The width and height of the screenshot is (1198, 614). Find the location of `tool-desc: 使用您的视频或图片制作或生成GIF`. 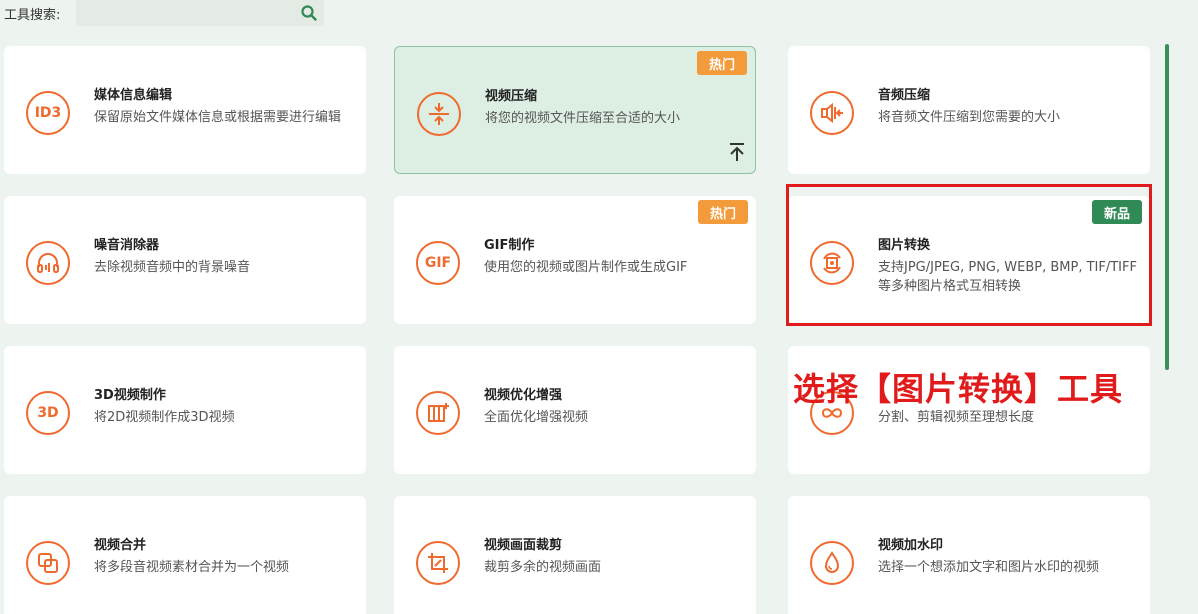

tool-desc: 使用您的视频或图片制作或生成GIF is located at coordinates (586, 267).